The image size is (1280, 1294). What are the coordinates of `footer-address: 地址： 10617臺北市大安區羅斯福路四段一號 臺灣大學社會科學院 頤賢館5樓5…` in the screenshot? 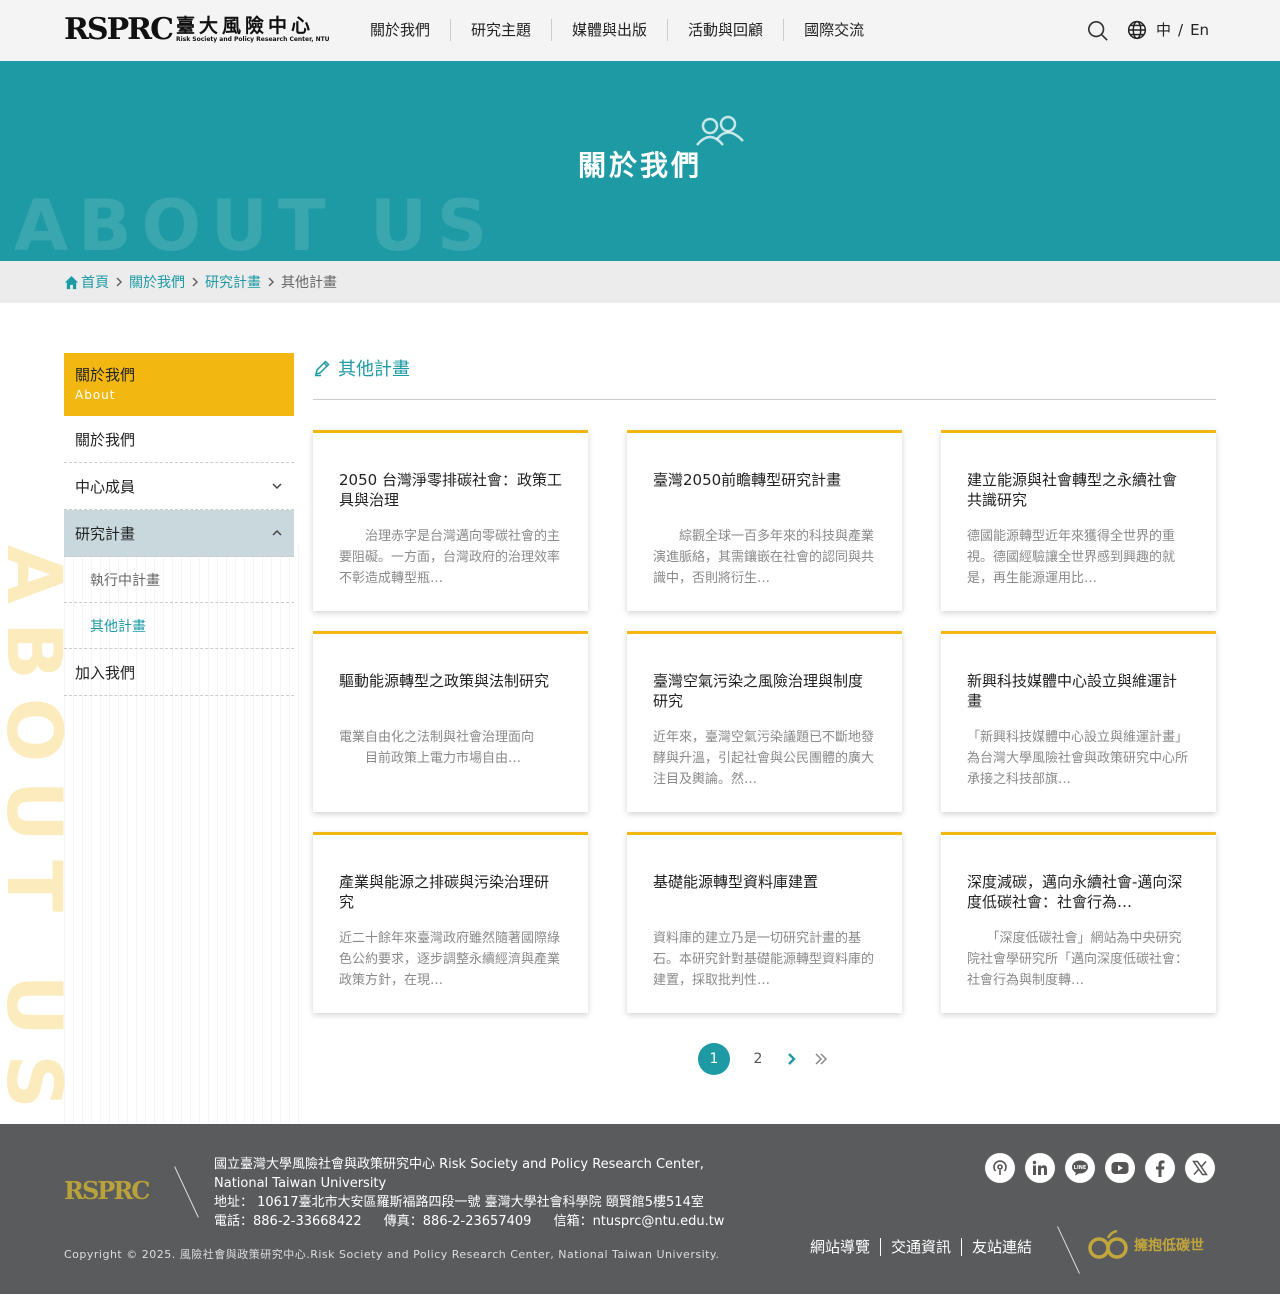 It's located at (459, 1202).